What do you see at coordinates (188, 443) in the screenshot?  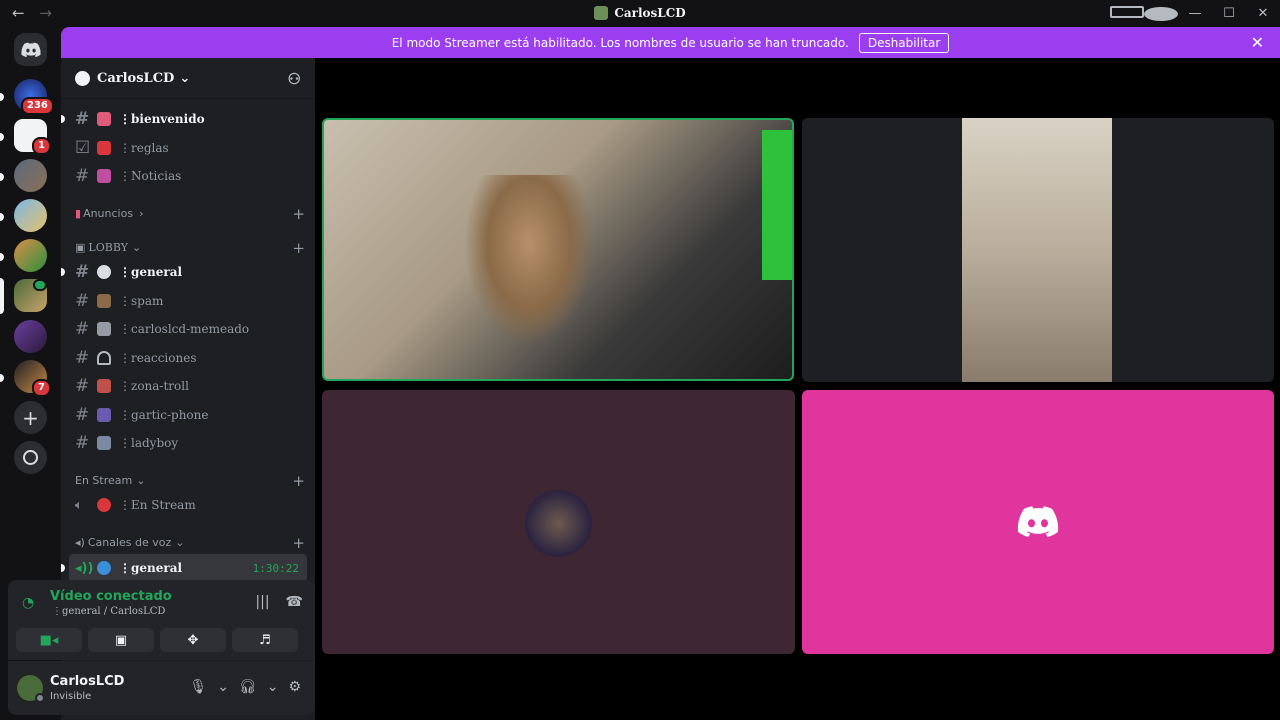 I see `channel-ladyboy: # ⋮ladyboy` at bounding box center [188, 443].